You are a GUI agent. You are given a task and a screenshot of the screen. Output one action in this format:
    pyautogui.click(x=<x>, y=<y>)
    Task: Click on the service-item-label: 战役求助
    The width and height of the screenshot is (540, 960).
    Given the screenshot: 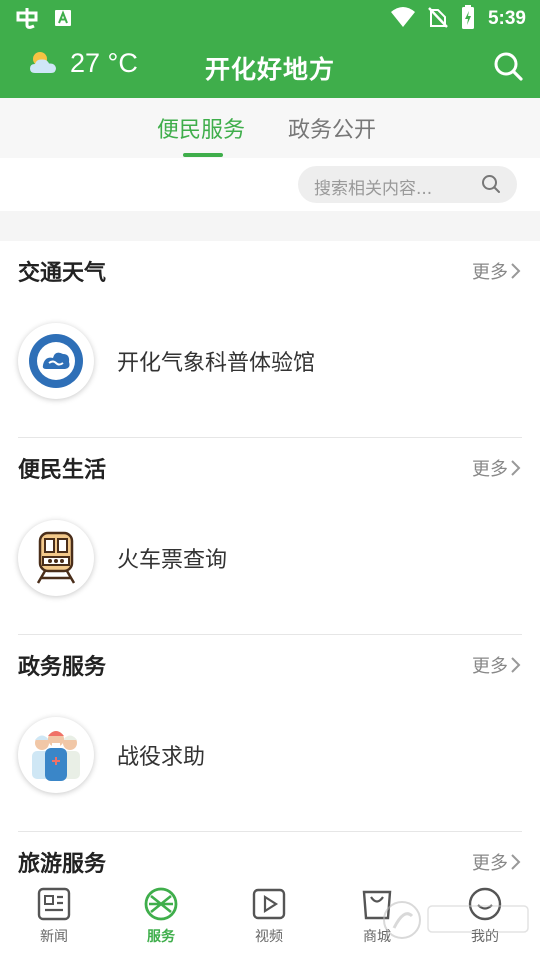 What is the action you would take?
    pyautogui.click(x=161, y=757)
    